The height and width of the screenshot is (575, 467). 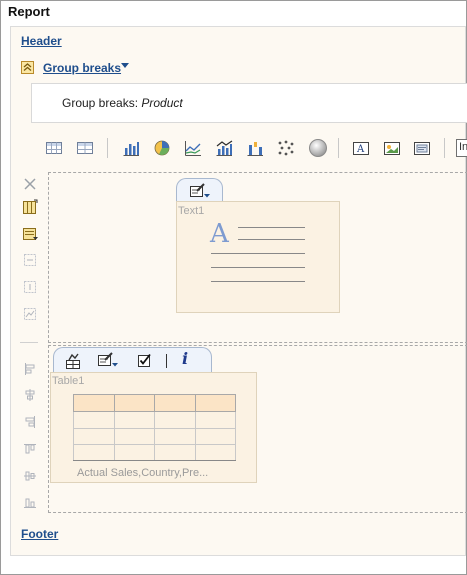 What do you see at coordinates (82, 68) in the screenshot?
I see `group-breaks-link: Group breaks` at bounding box center [82, 68].